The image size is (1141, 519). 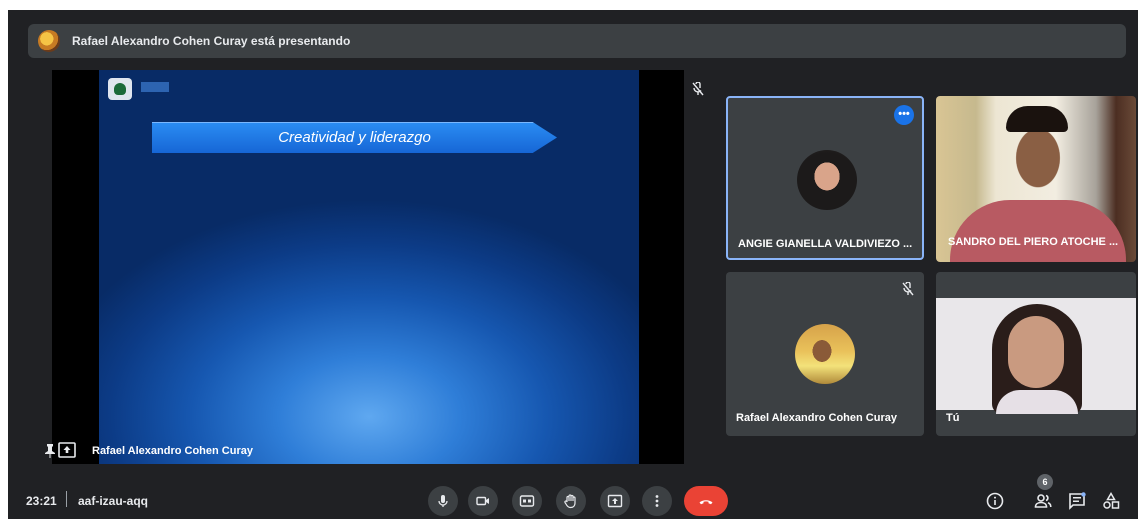 I want to click on more-options-button: •••, so click(x=904, y=115).